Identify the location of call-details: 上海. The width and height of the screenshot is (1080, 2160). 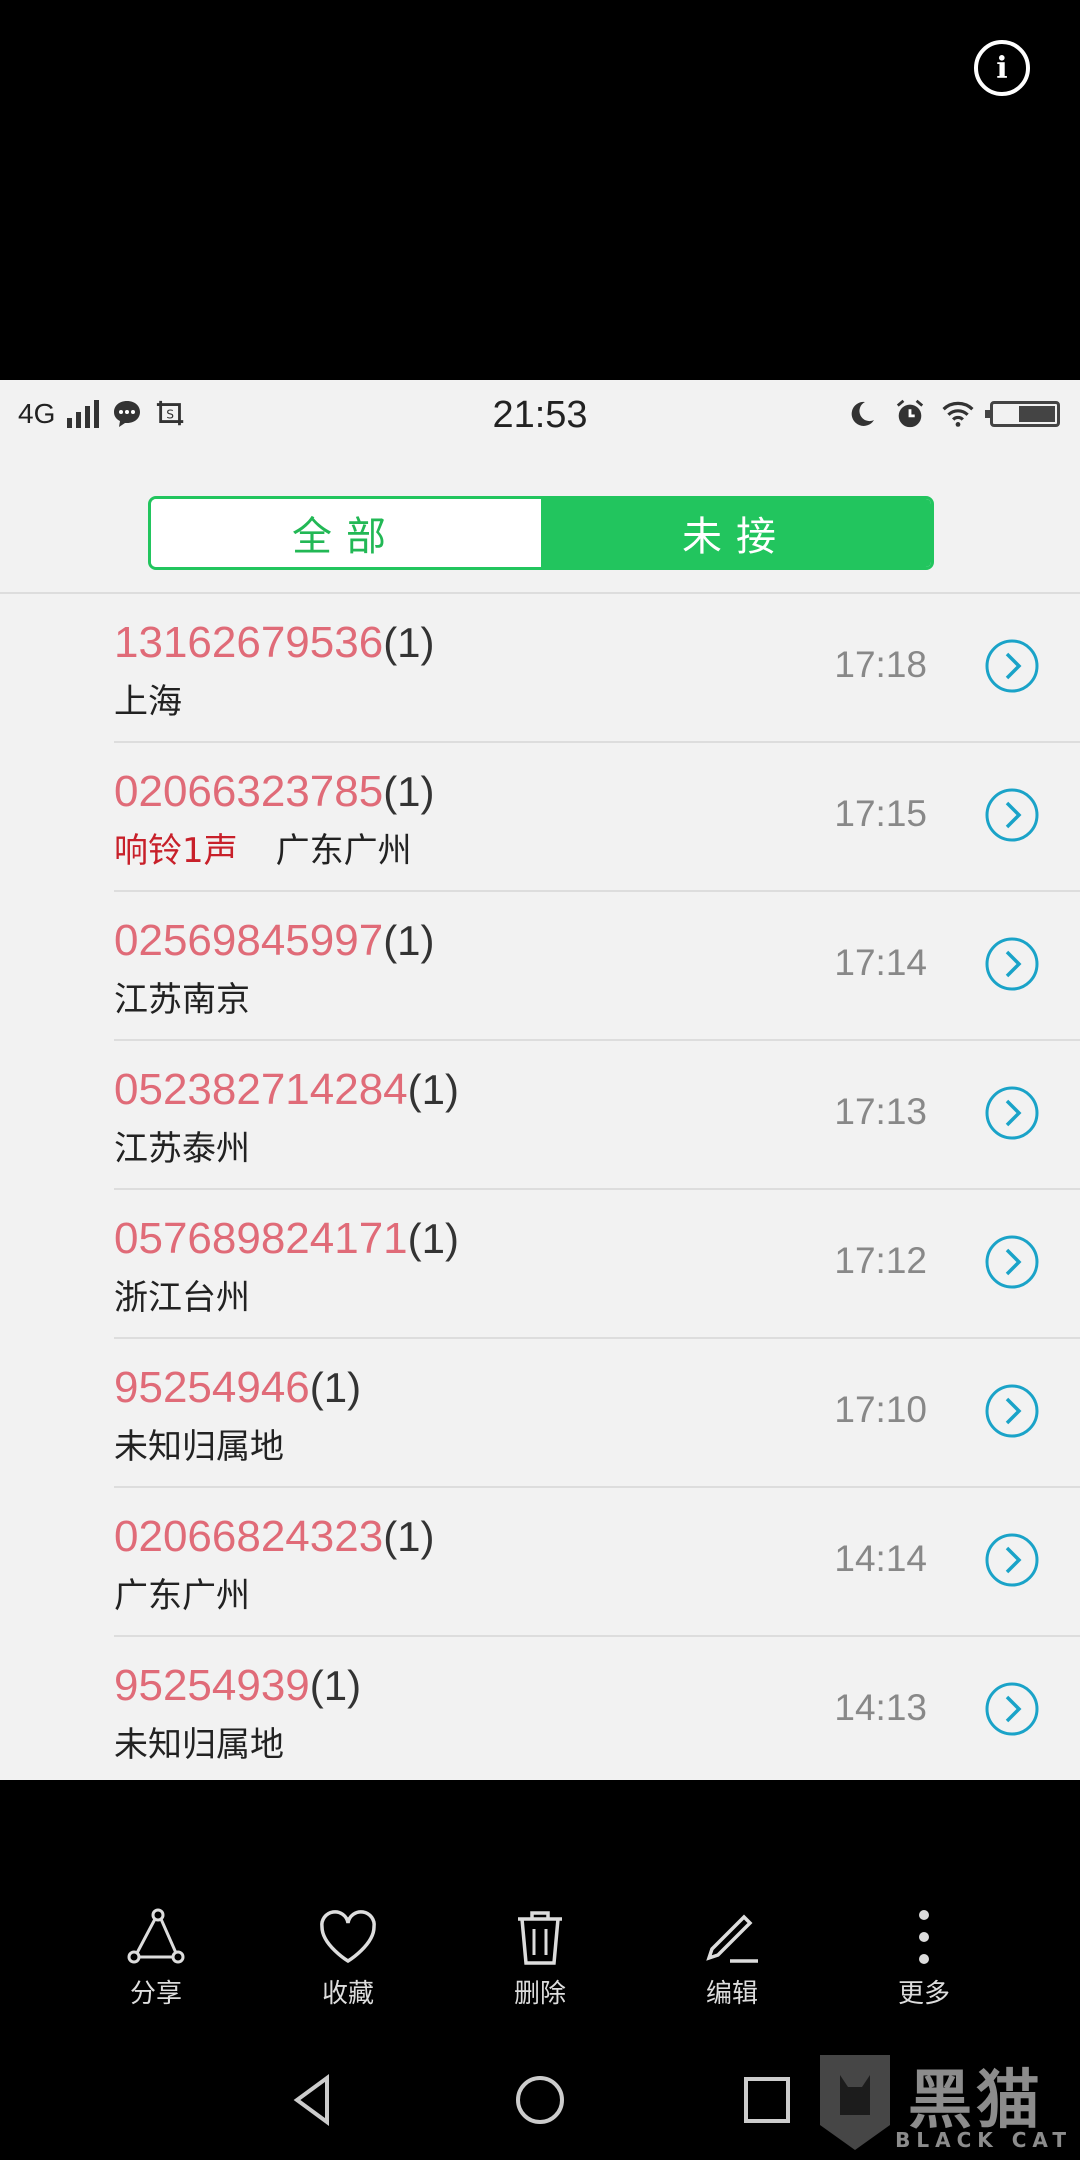
(148, 698).